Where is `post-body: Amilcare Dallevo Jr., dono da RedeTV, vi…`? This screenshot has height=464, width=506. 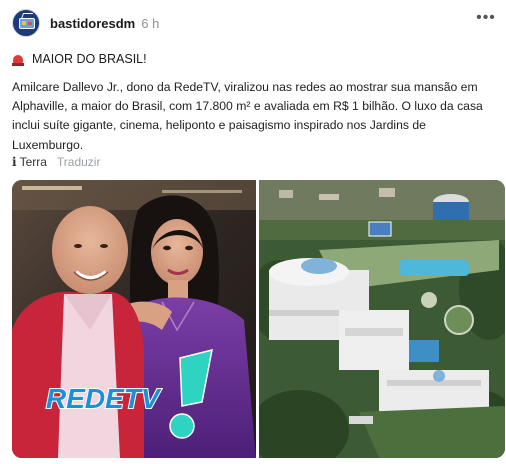
post-body: Amilcare Dallevo Jr., dono da RedeTV, vi… is located at coordinates (247, 116).